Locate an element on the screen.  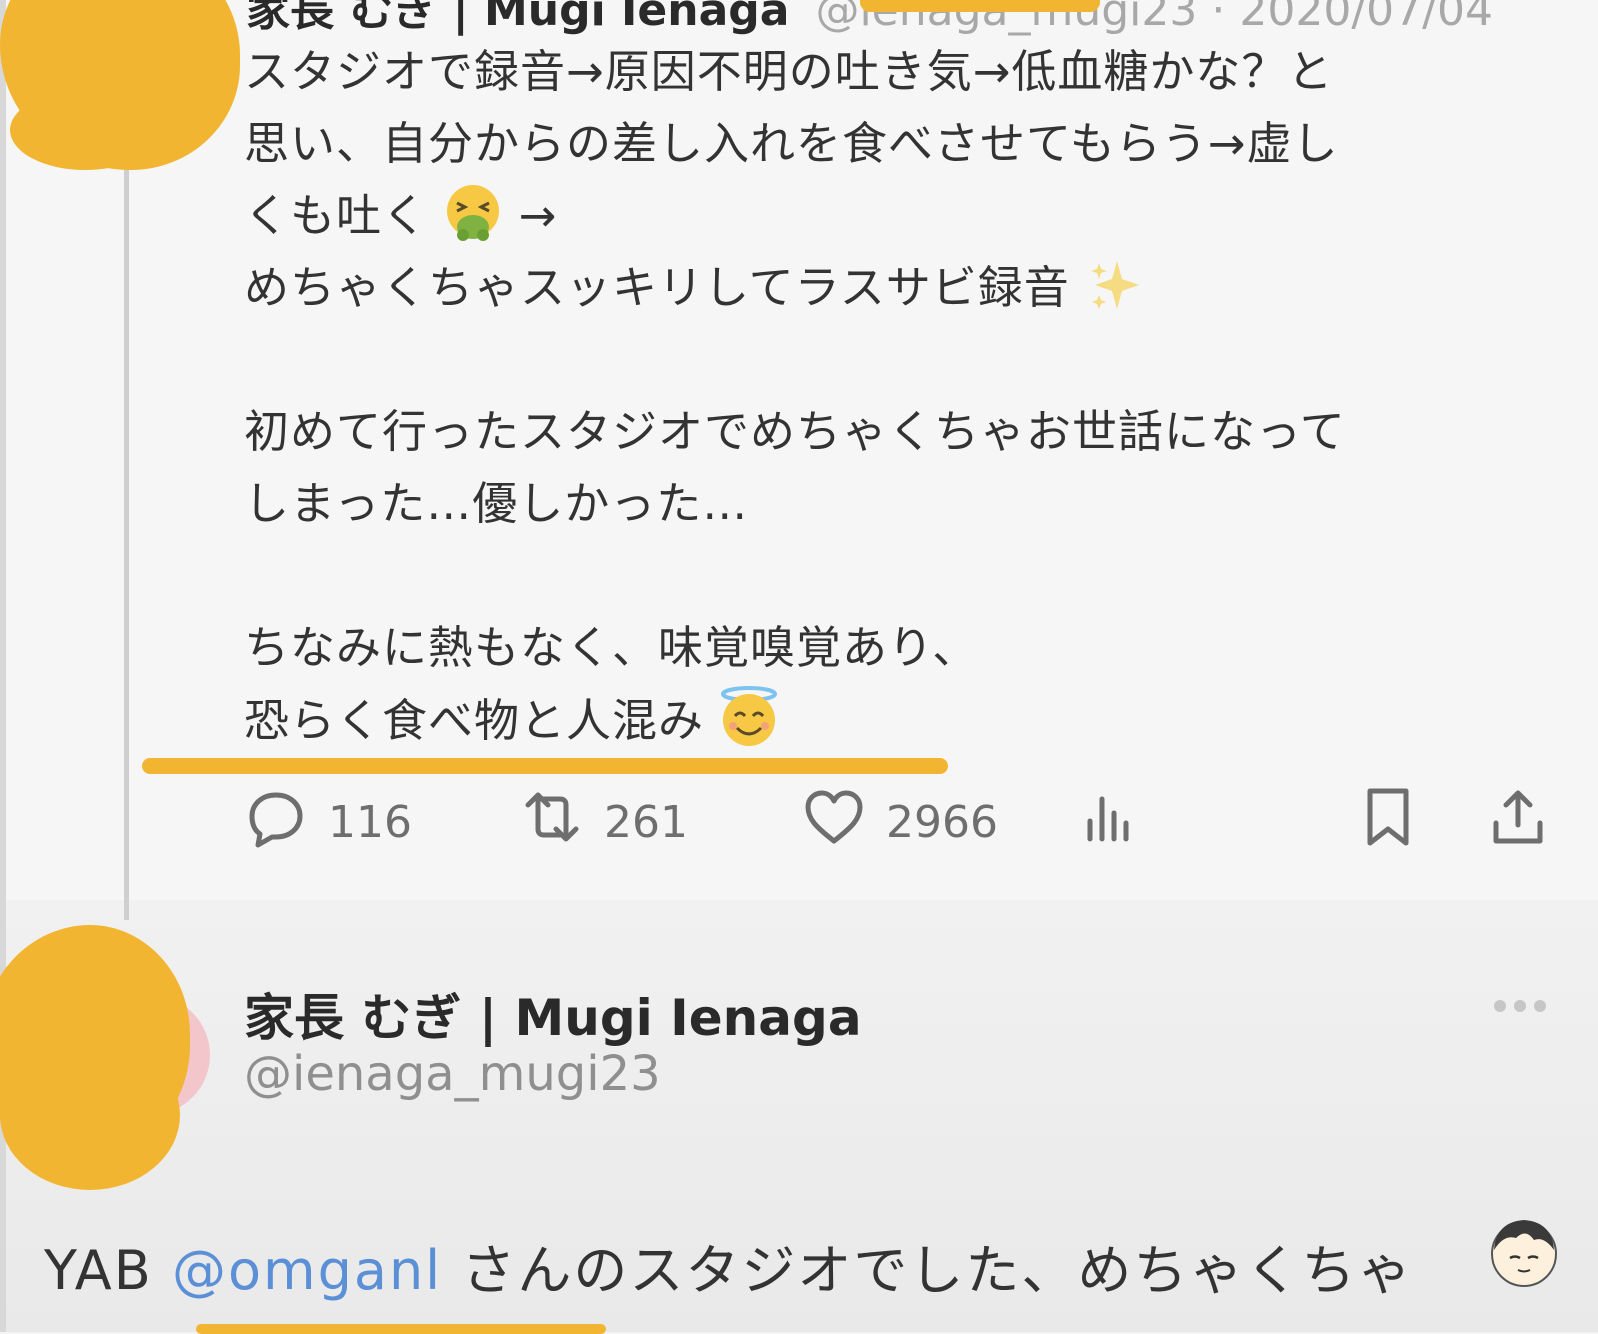
tweet-line: スタジオで録音→原因不明の吐き気→低血糖かな？と is located at coordinates (789, 71).